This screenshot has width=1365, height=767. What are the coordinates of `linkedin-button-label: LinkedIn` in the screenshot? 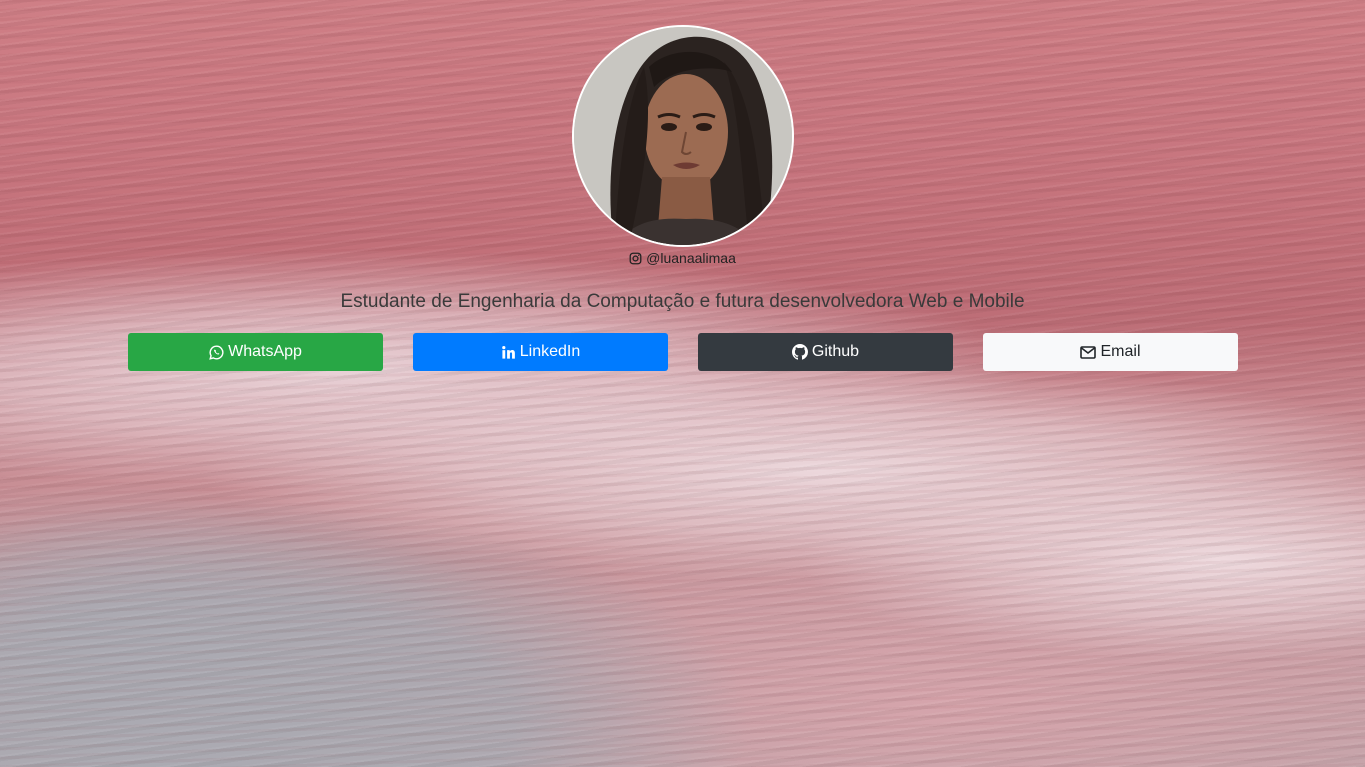 It's located at (550, 351).